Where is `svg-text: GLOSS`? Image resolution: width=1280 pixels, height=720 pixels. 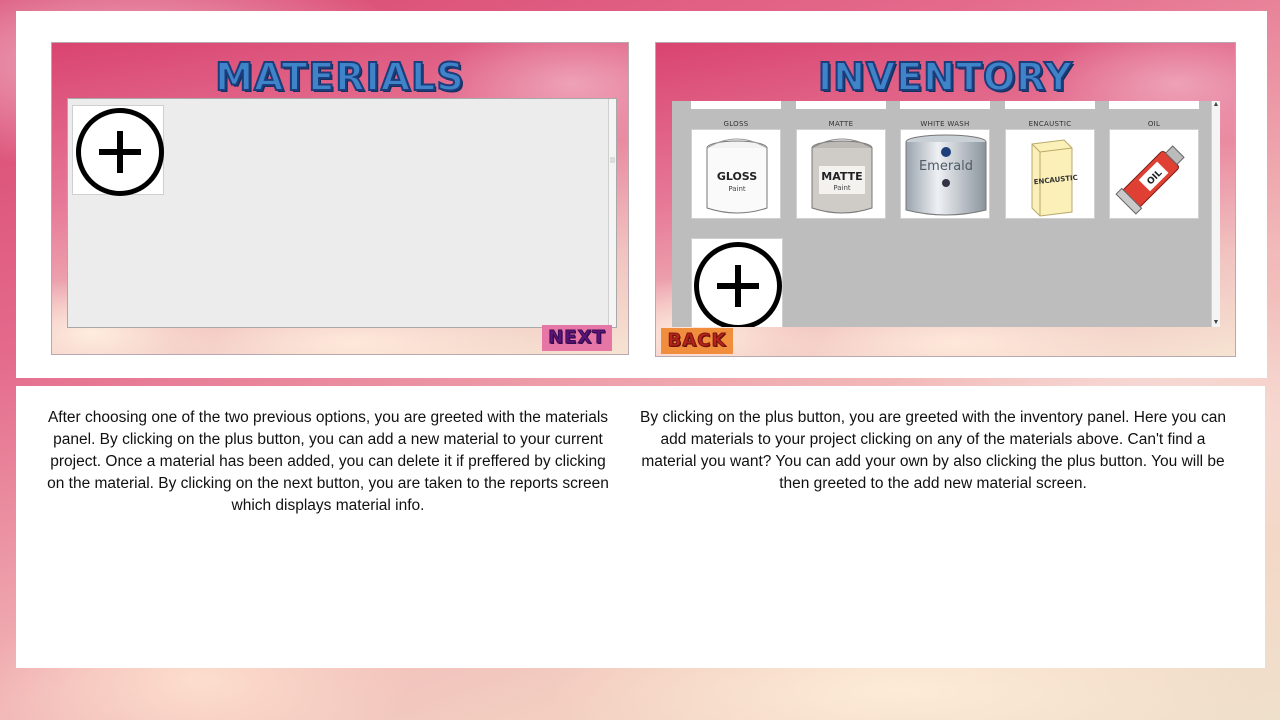
svg-text: GLOSS is located at coordinates (737, 176).